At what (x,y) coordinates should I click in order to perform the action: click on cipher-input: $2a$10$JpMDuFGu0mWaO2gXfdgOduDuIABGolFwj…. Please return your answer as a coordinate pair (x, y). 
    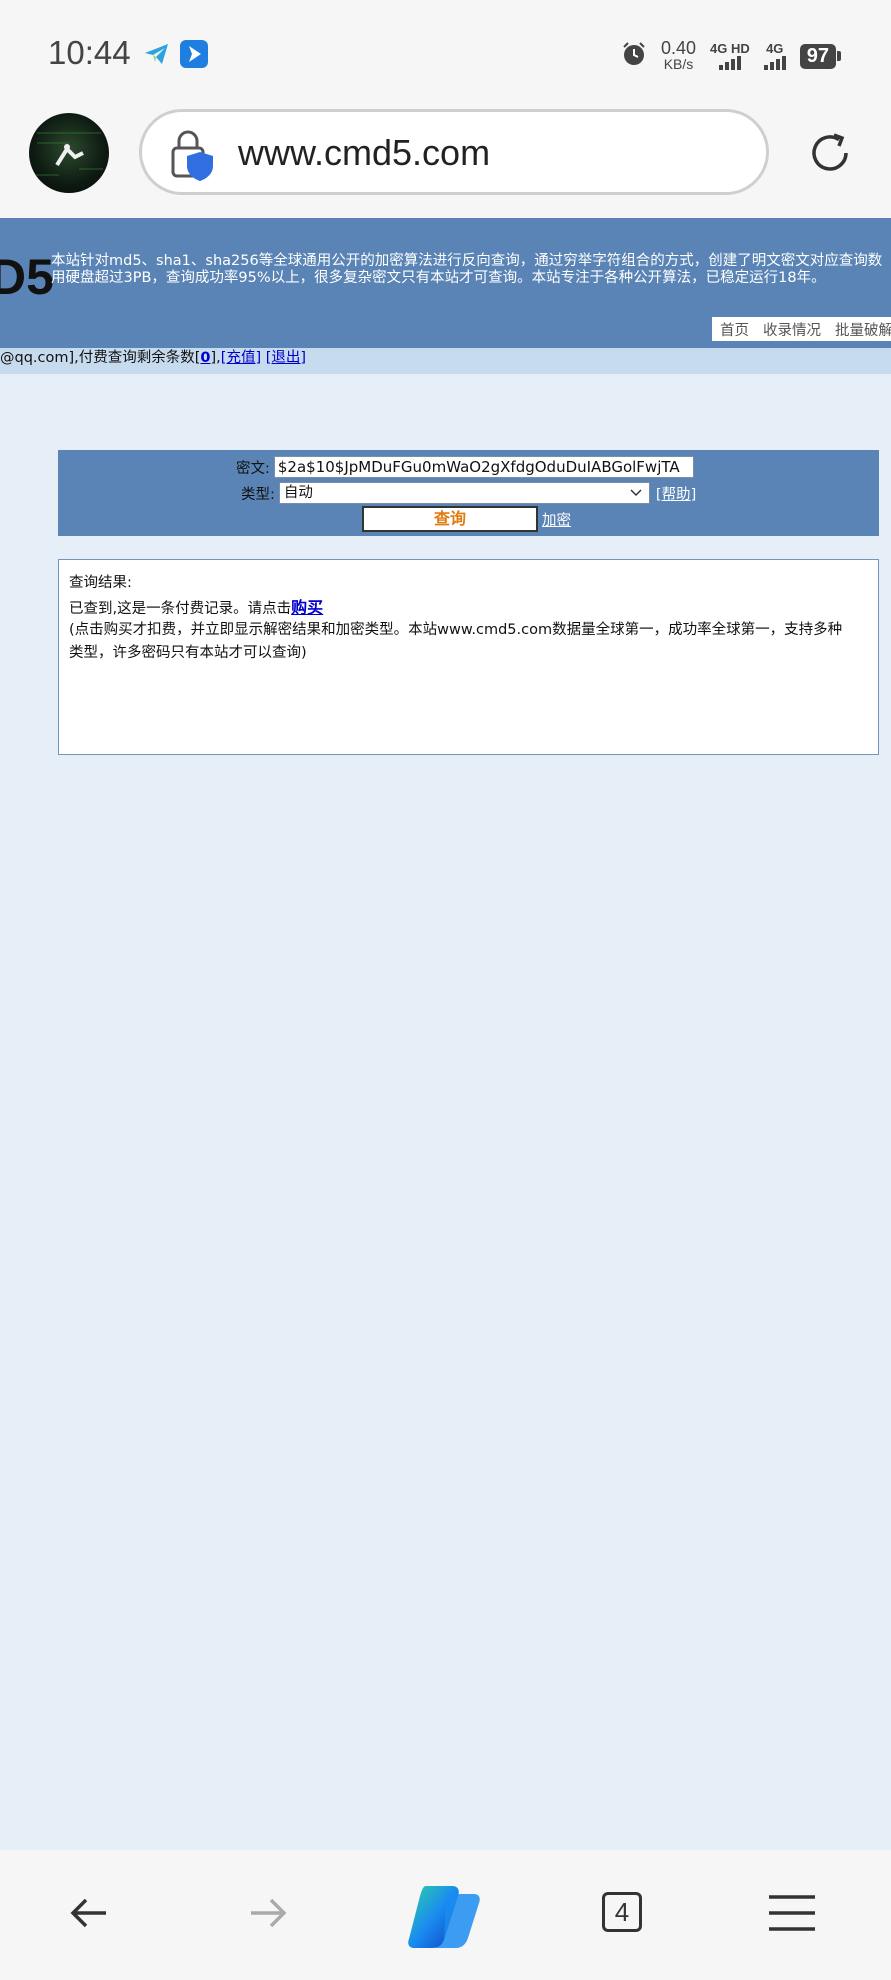
    Looking at the image, I should click on (483, 467).